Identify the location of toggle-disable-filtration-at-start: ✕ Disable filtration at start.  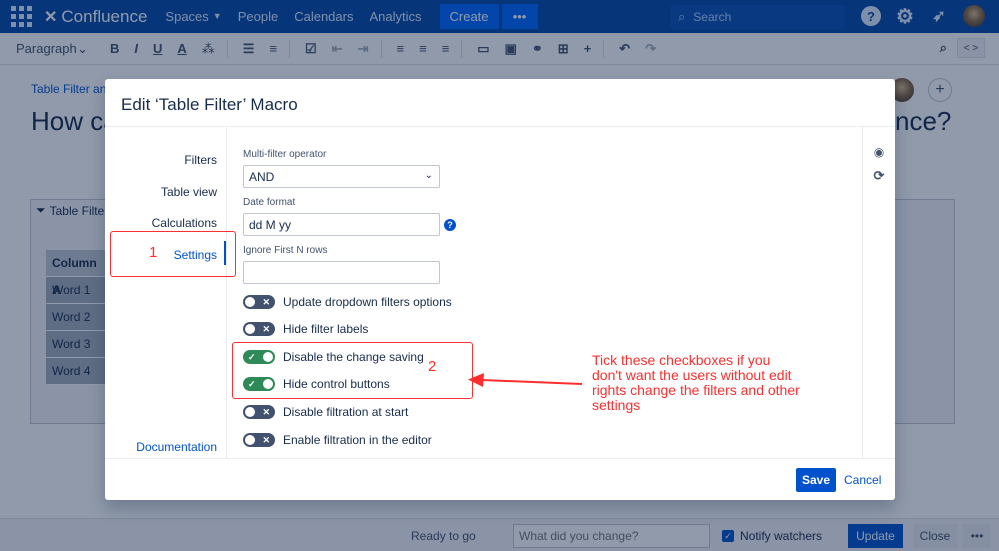
(325, 412).